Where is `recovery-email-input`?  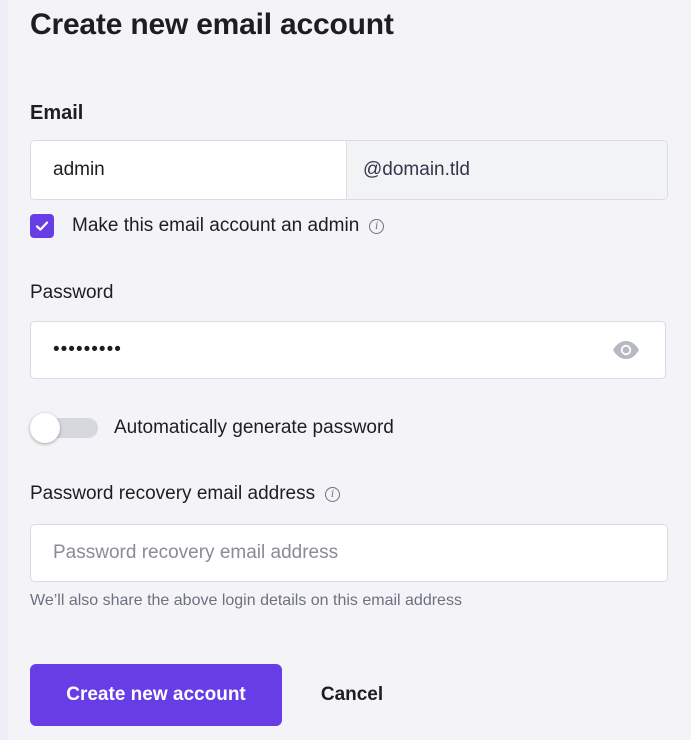 recovery-email-input is located at coordinates (349, 553).